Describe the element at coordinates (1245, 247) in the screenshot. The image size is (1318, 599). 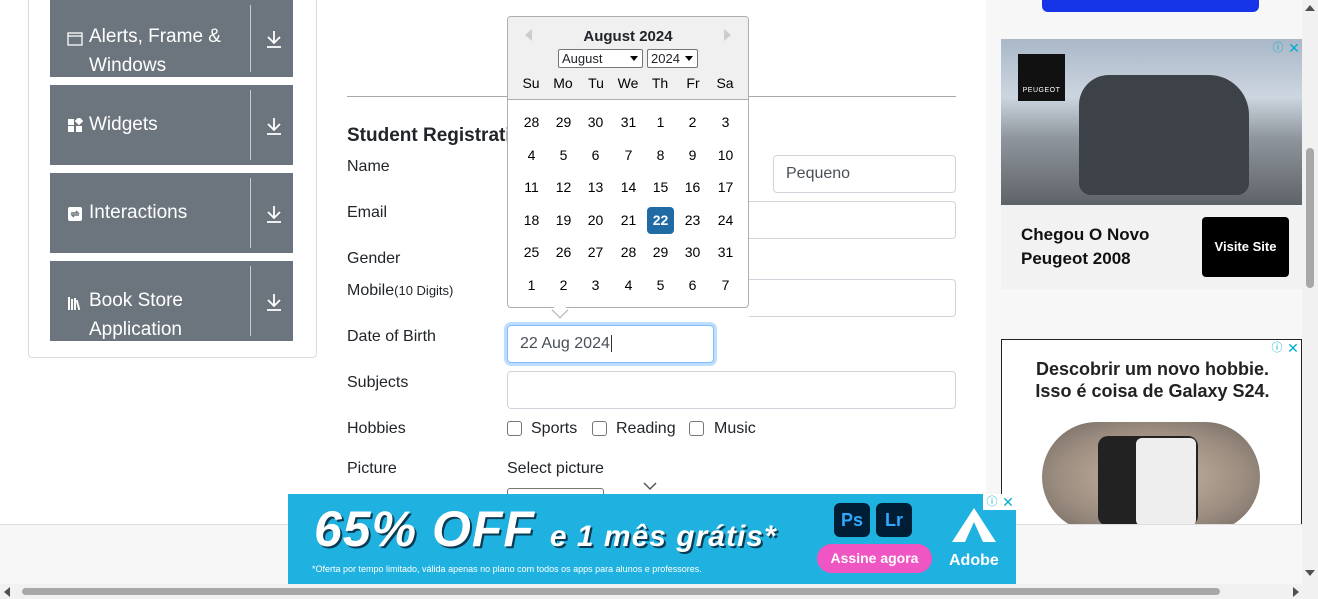
I see `visite-site-button: Visite Site` at that location.